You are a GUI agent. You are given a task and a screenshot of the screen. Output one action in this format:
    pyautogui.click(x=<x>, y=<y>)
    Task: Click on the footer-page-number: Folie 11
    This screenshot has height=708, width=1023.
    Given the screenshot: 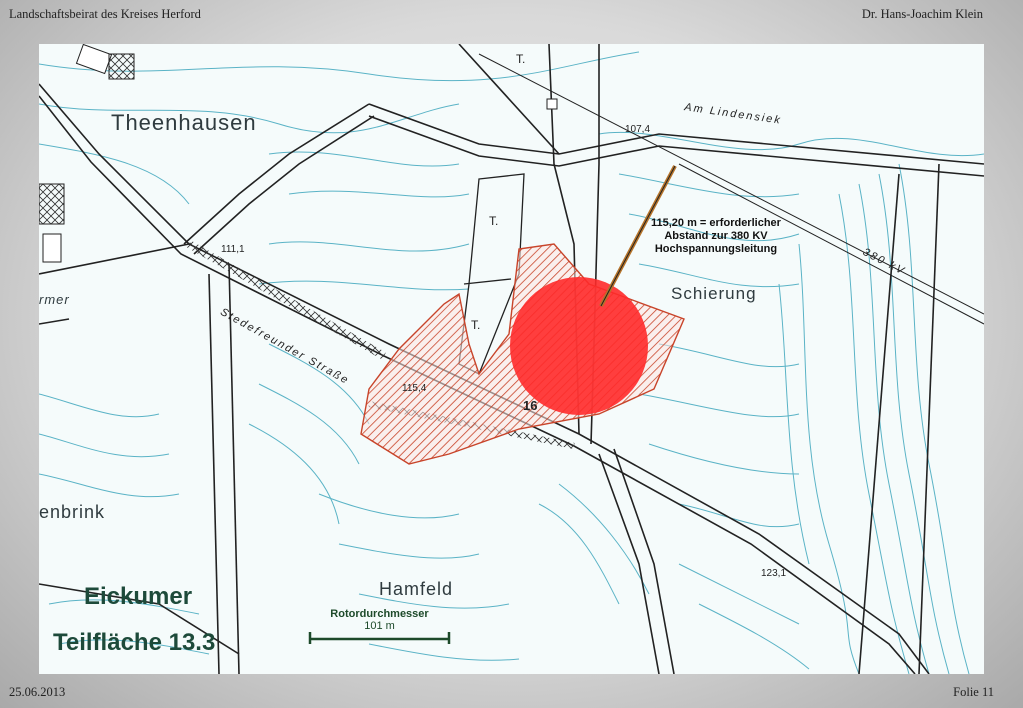 What is the action you would take?
    pyautogui.click(x=973, y=692)
    